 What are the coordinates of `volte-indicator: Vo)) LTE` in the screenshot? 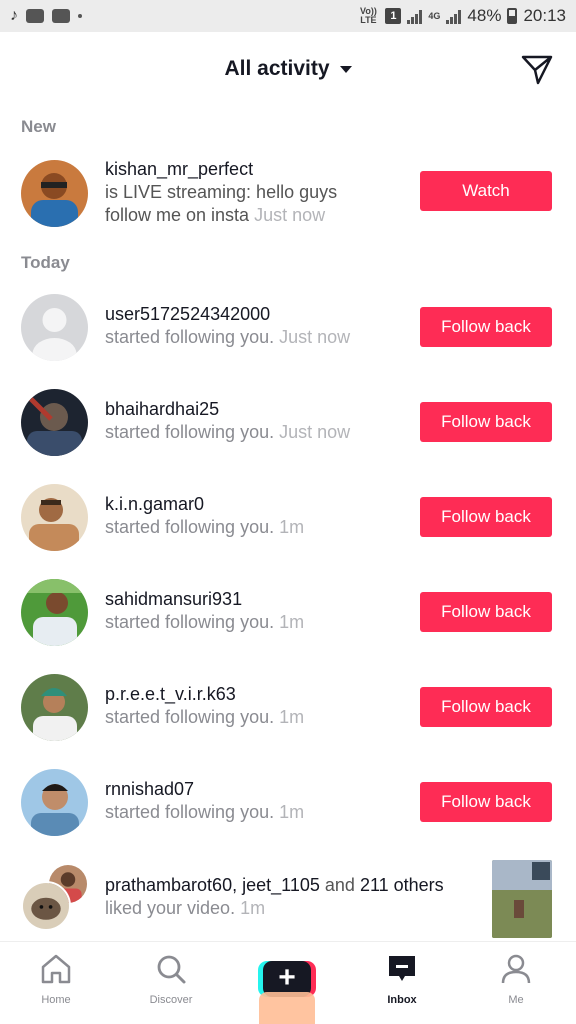 It's located at (368, 15).